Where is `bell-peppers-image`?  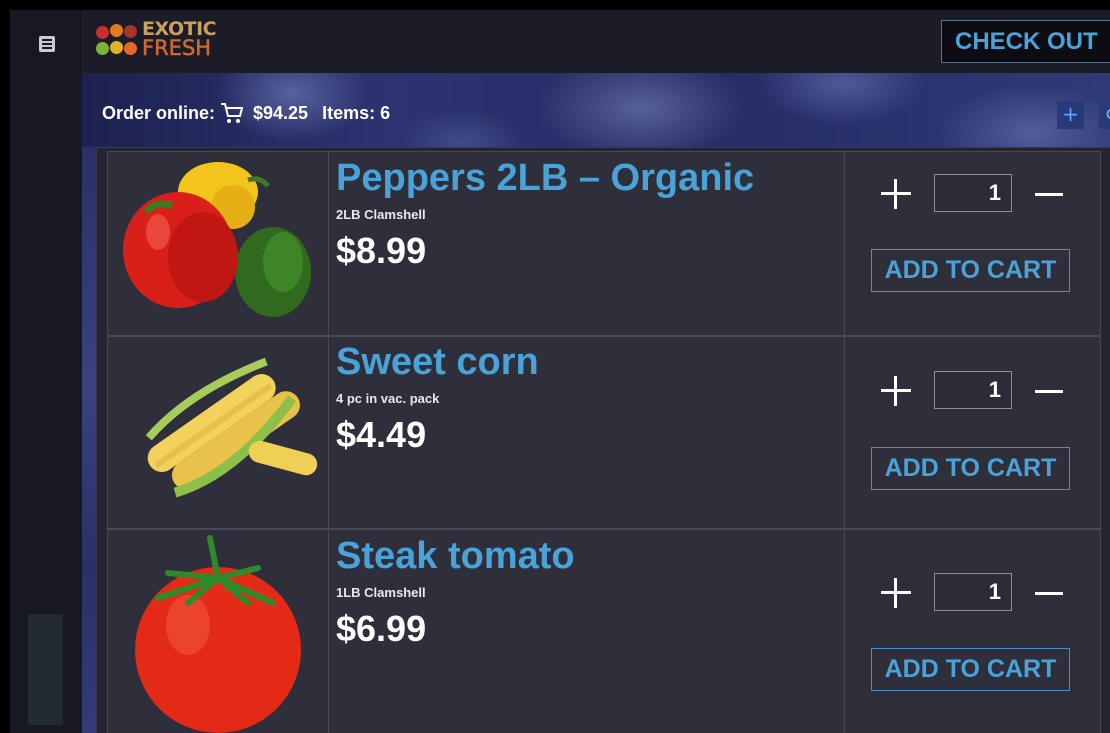
bell-peppers-image is located at coordinates (217, 239).